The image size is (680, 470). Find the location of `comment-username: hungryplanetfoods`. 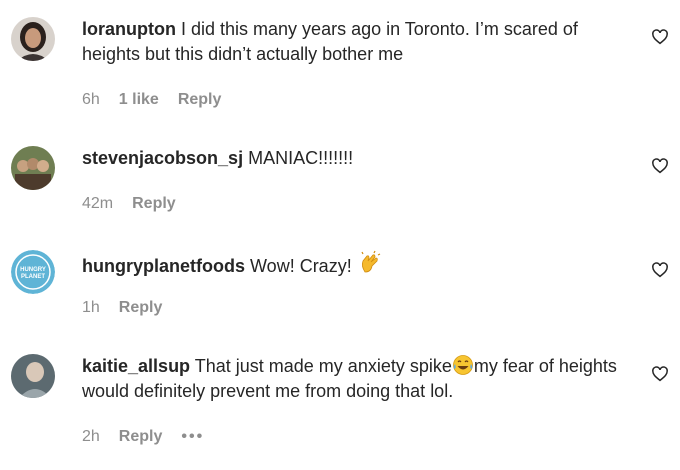

comment-username: hungryplanetfoods is located at coordinates (163, 266).